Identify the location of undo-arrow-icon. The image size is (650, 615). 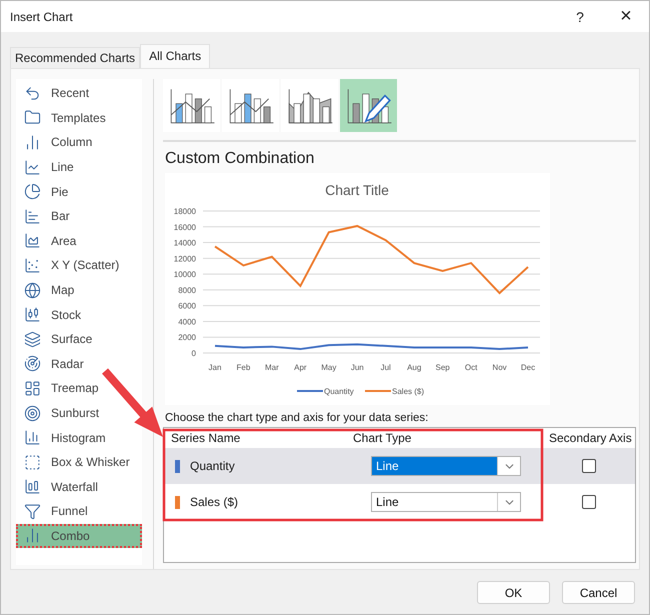
(32, 93).